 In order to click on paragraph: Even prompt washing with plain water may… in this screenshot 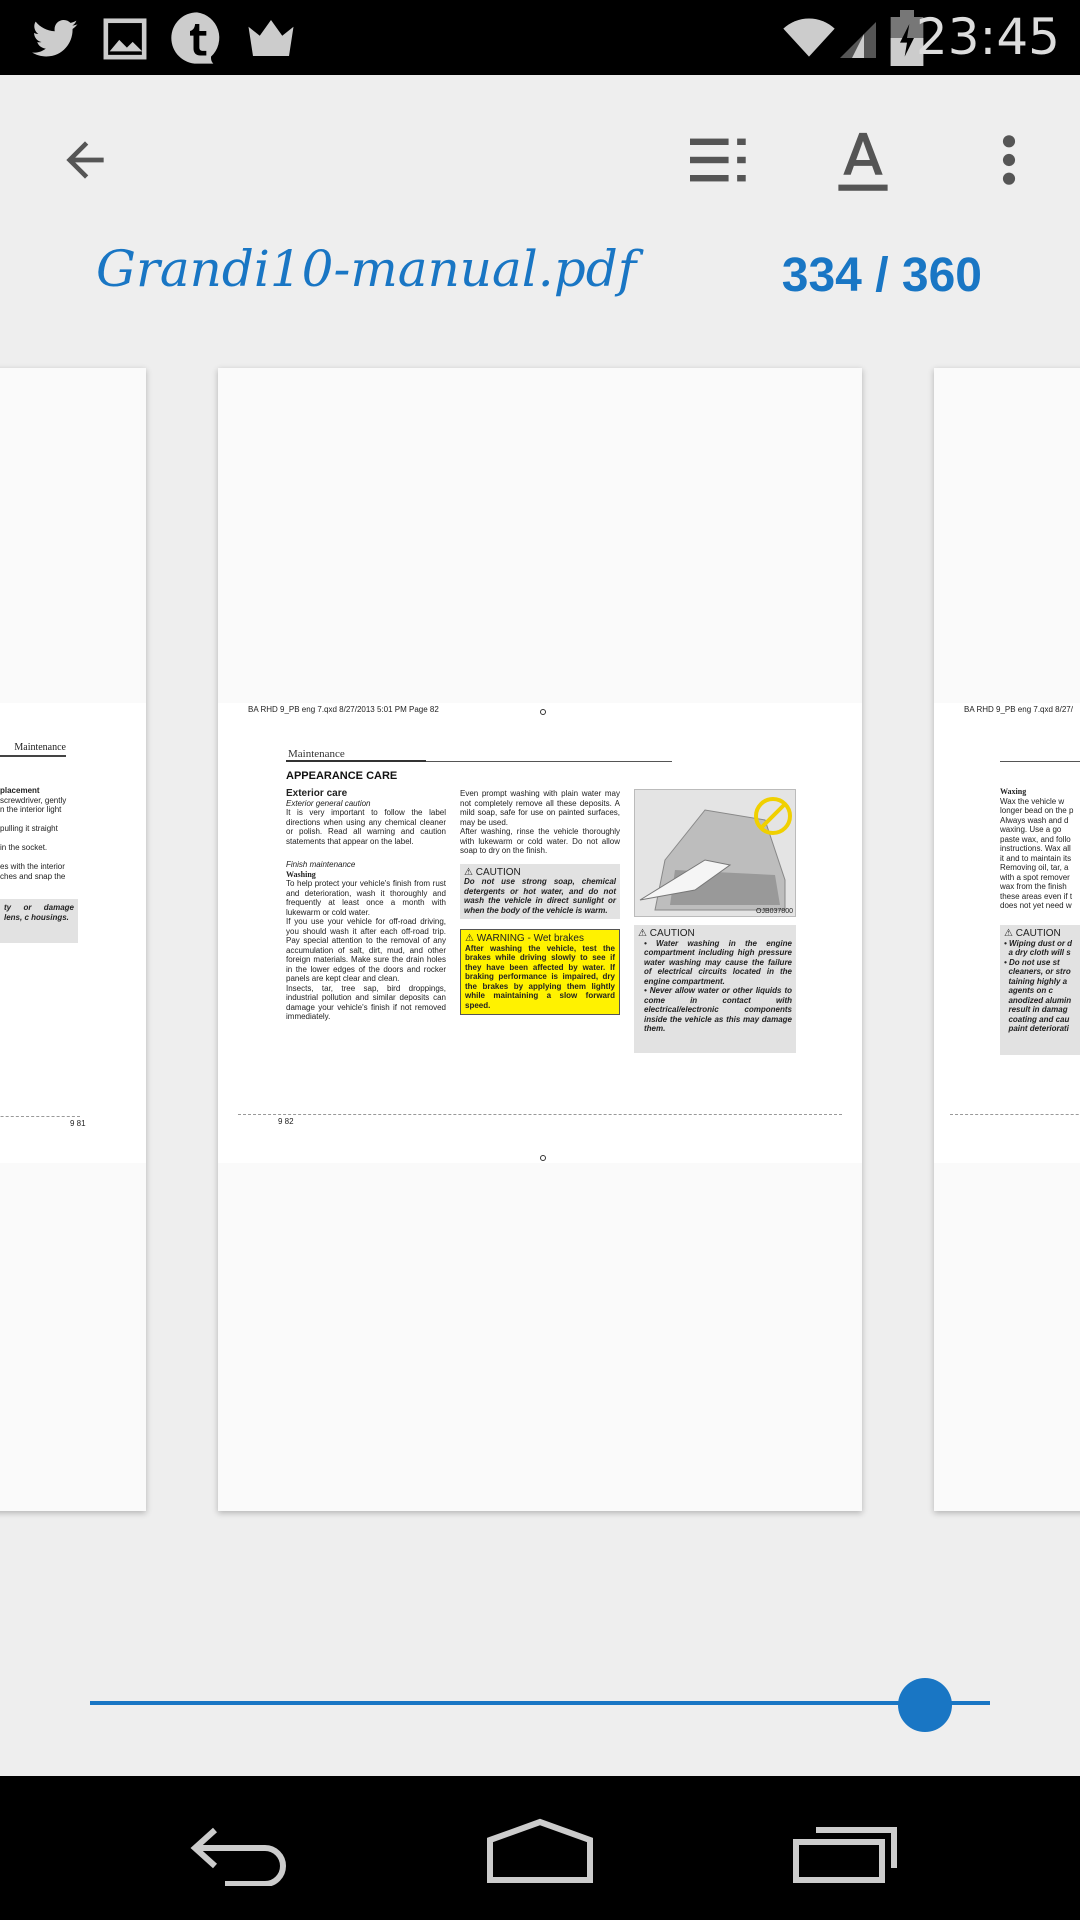, I will do `click(540, 808)`.